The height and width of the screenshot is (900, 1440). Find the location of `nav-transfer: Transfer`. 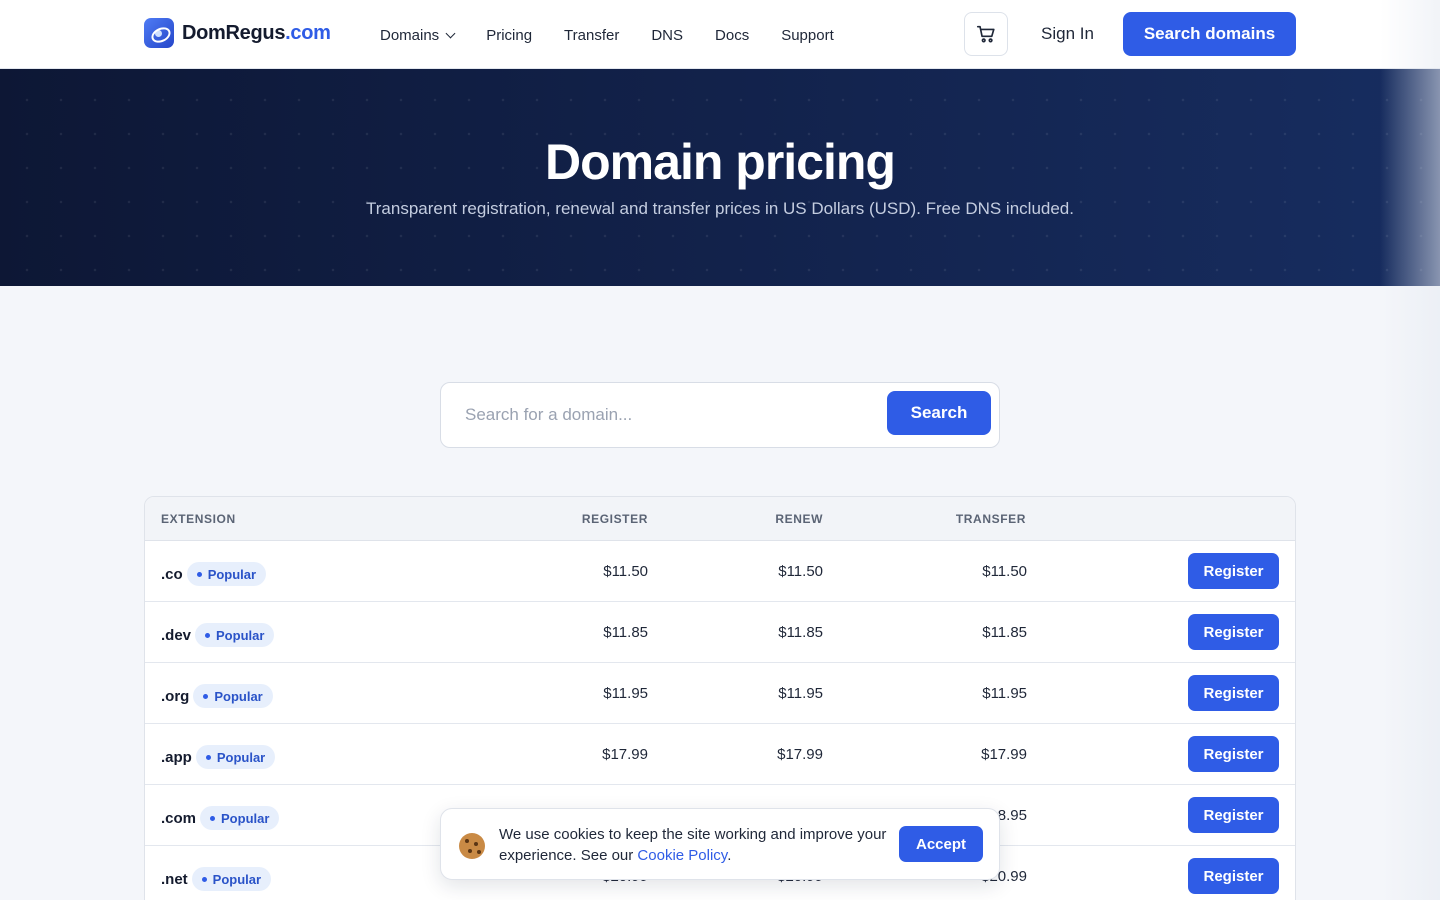

nav-transfer: Transfer is located at coordinates (591, 35).